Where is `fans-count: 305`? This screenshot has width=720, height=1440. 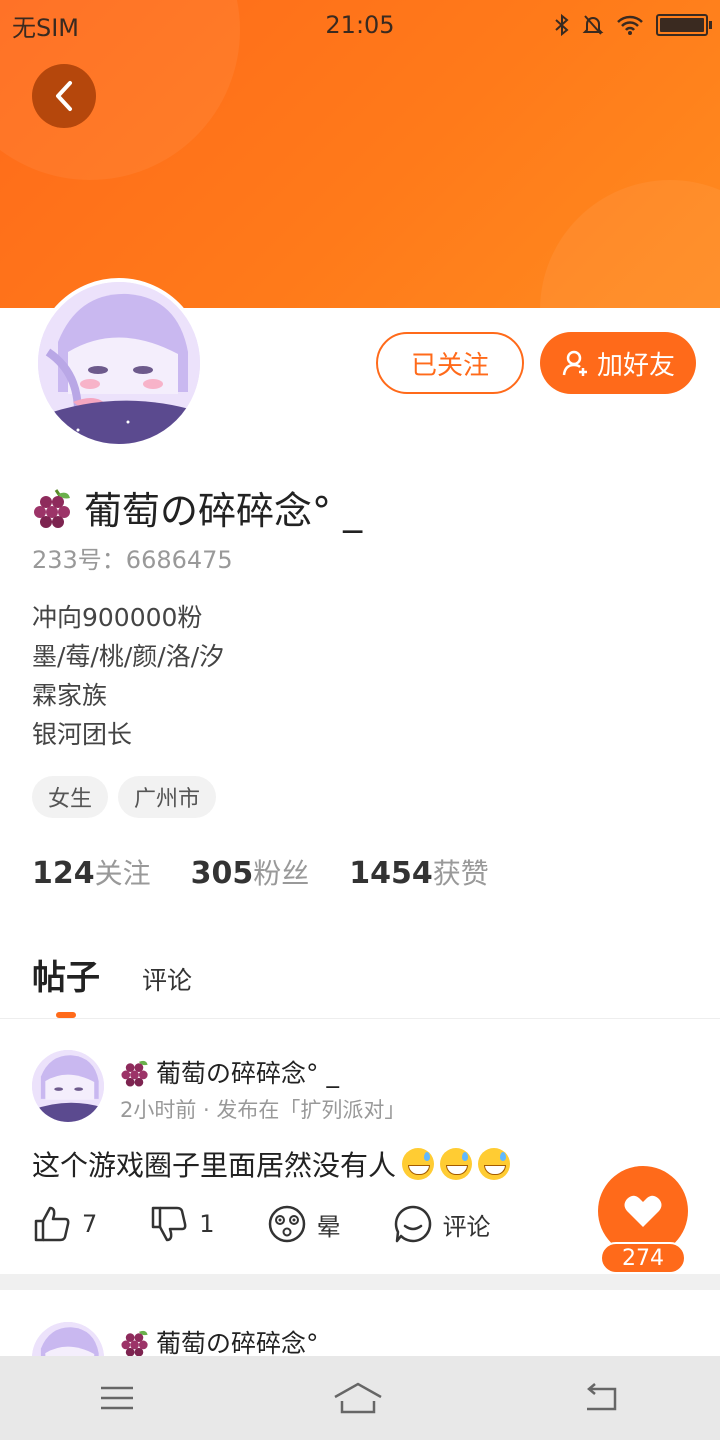 fans-count: 305 is located at coordinates (222, 873).